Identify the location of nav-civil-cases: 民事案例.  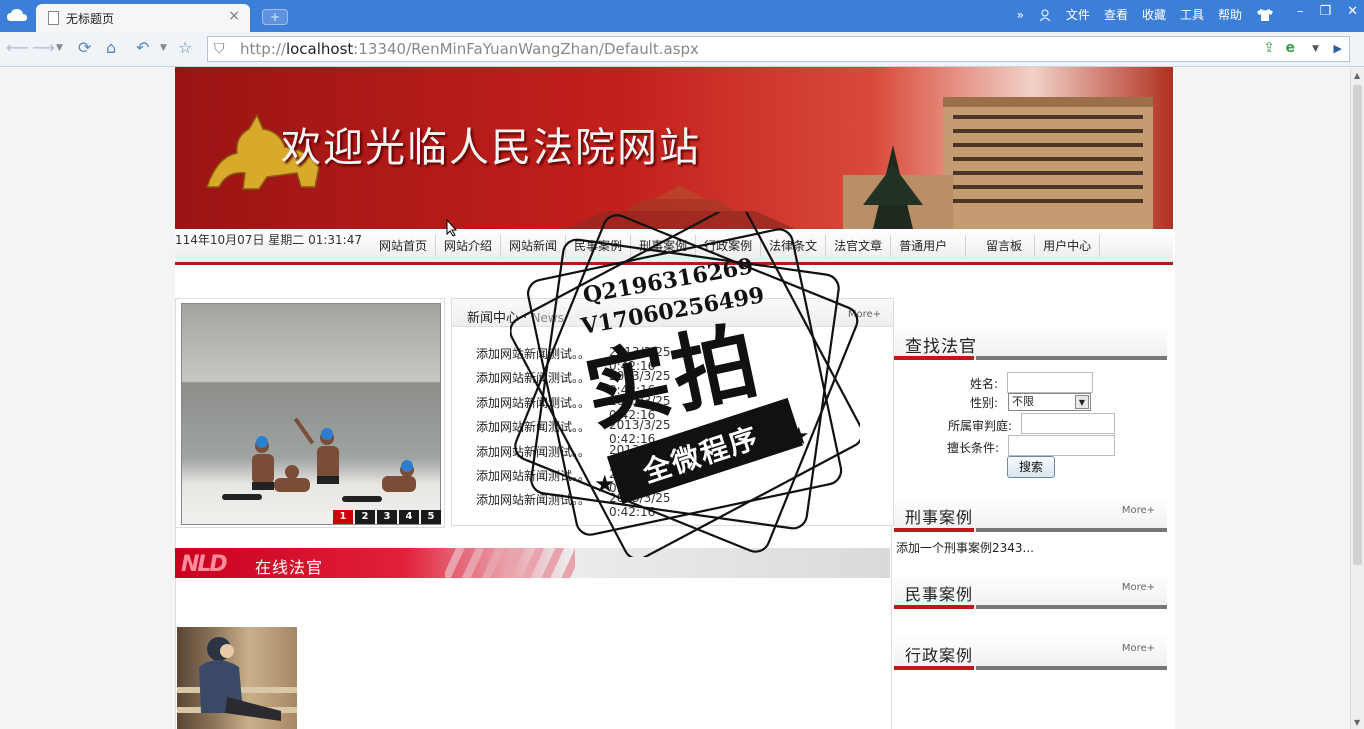
(599, 246).